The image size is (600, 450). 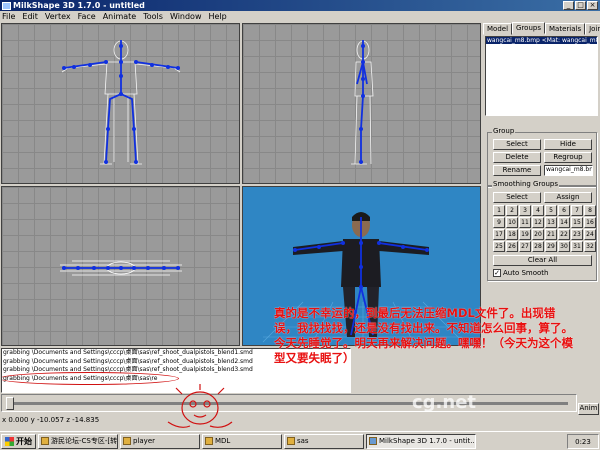 I want to click on smoothing-group-button: 32, so click(x=590, y=246).